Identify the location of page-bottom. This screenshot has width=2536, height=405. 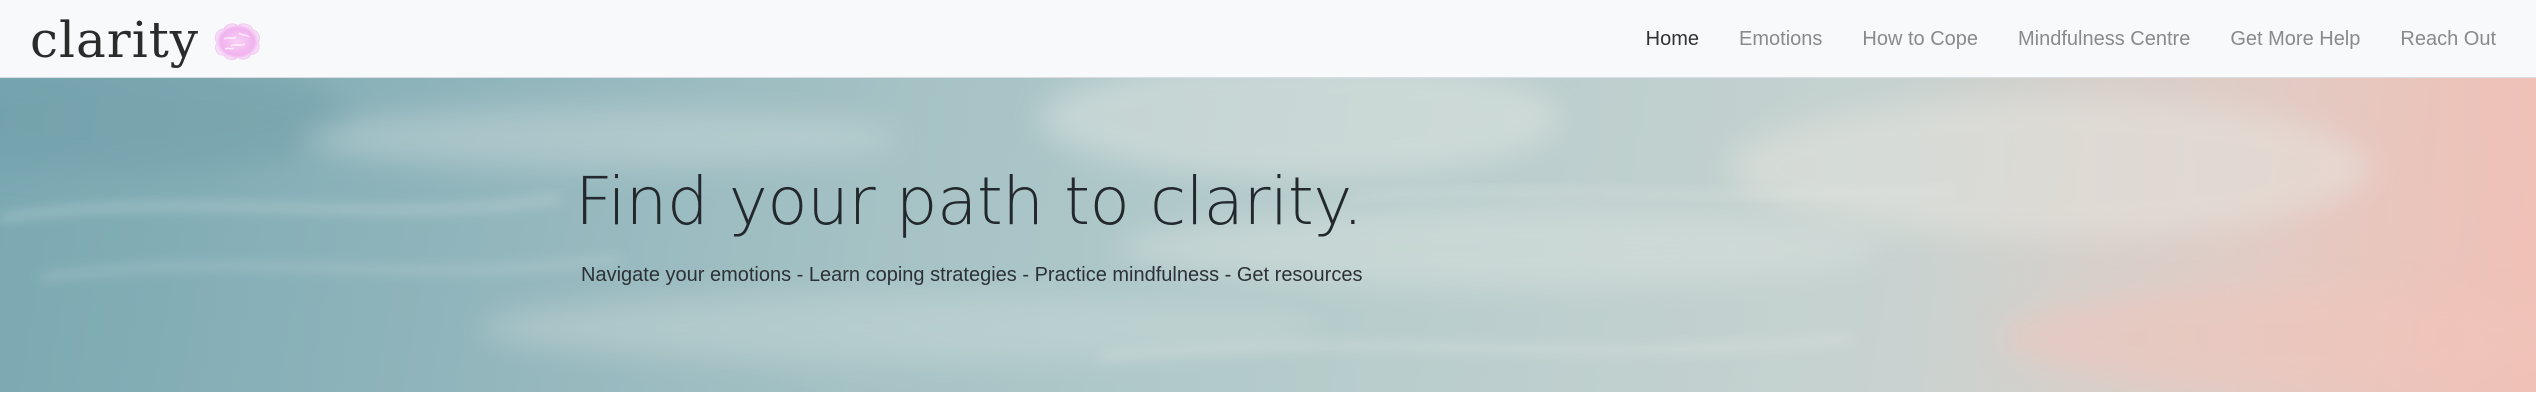
(1268, 398).